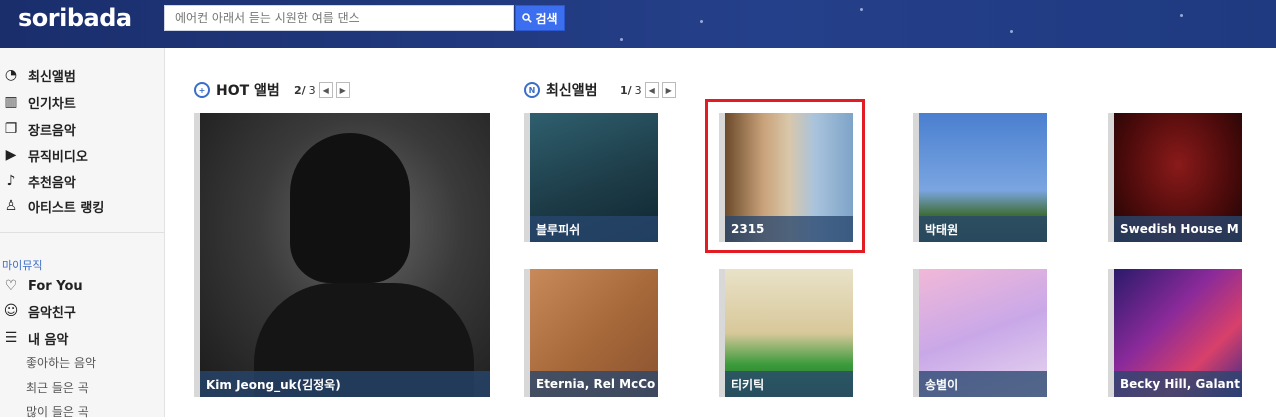 The width and height of the screenshot is (1276, 420). What do you see at coordinates (626, 90) in the screenshot?
I see `new-page-current: 1/` at bounding box center [626, 90].